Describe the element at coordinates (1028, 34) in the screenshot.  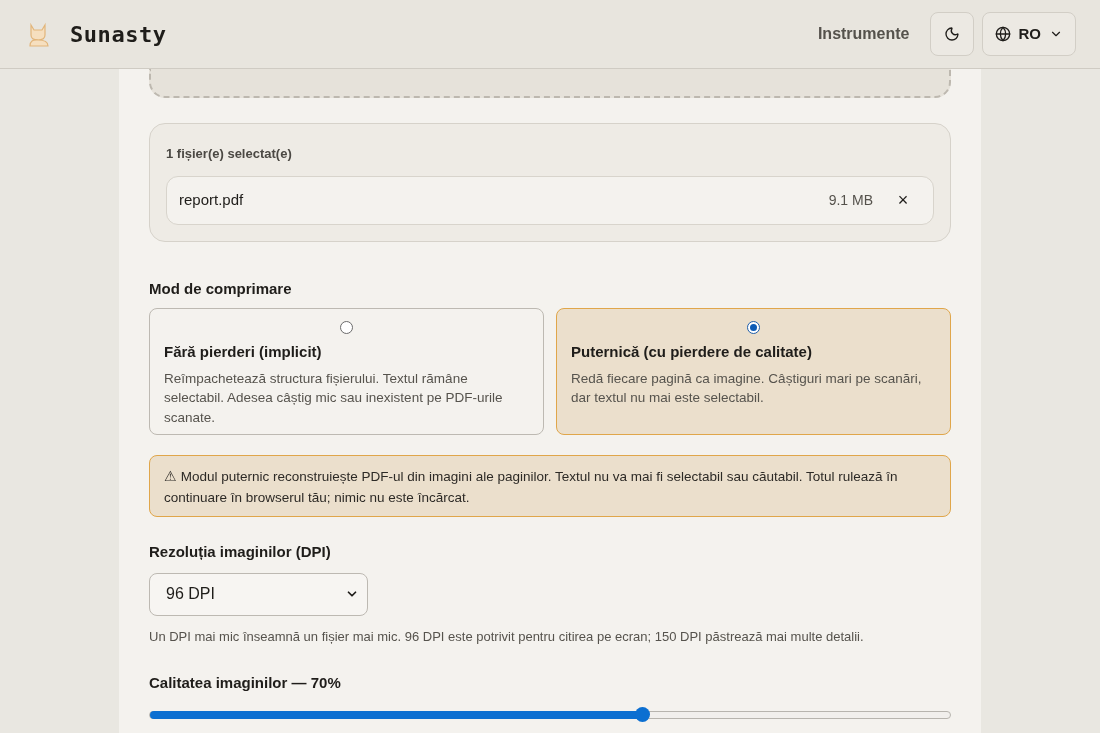
I see `language-button: RO` at that location.